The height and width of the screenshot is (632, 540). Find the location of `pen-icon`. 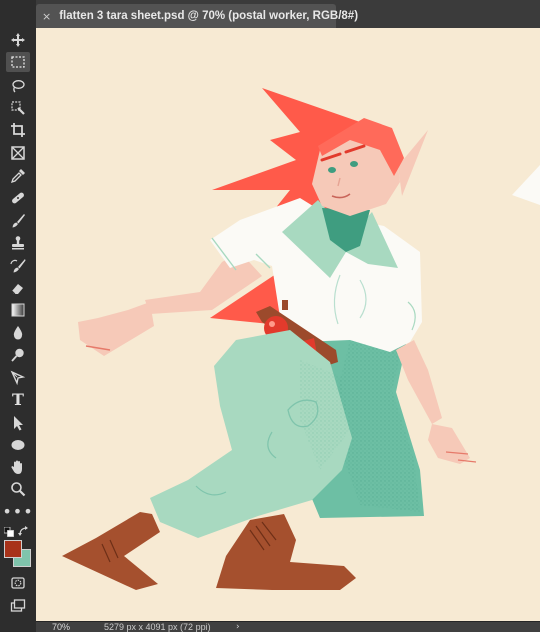

pen-icon is located at coordinates (18, 378).